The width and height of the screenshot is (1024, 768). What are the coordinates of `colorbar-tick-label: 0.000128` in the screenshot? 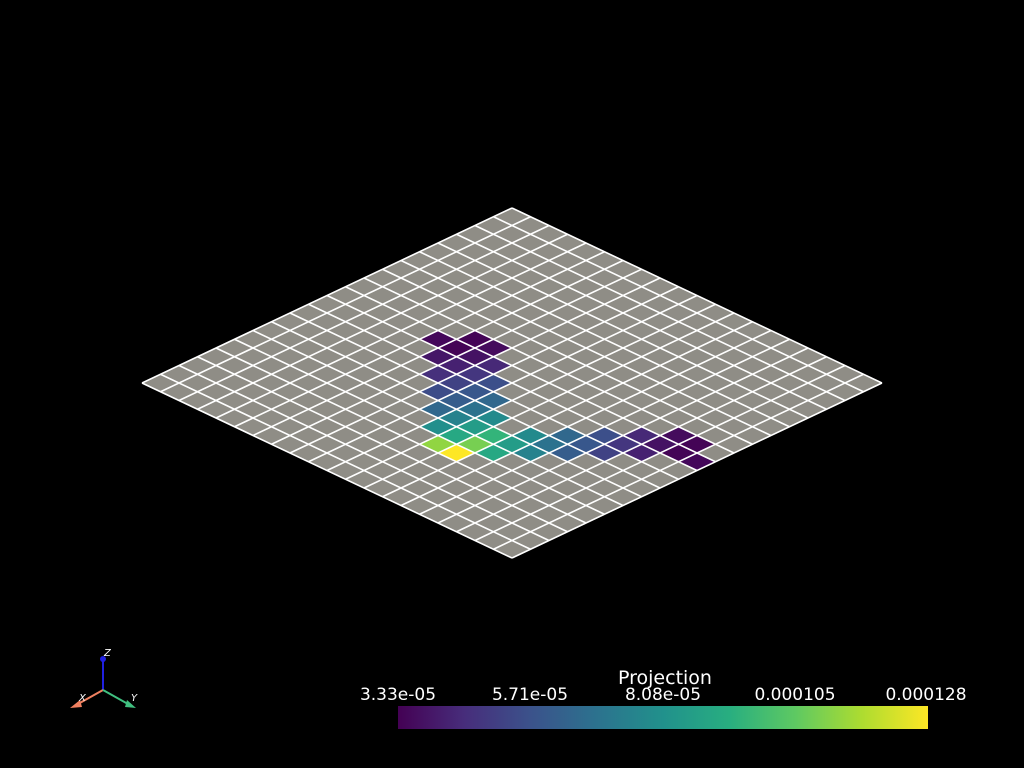 It's located at (925, 695).